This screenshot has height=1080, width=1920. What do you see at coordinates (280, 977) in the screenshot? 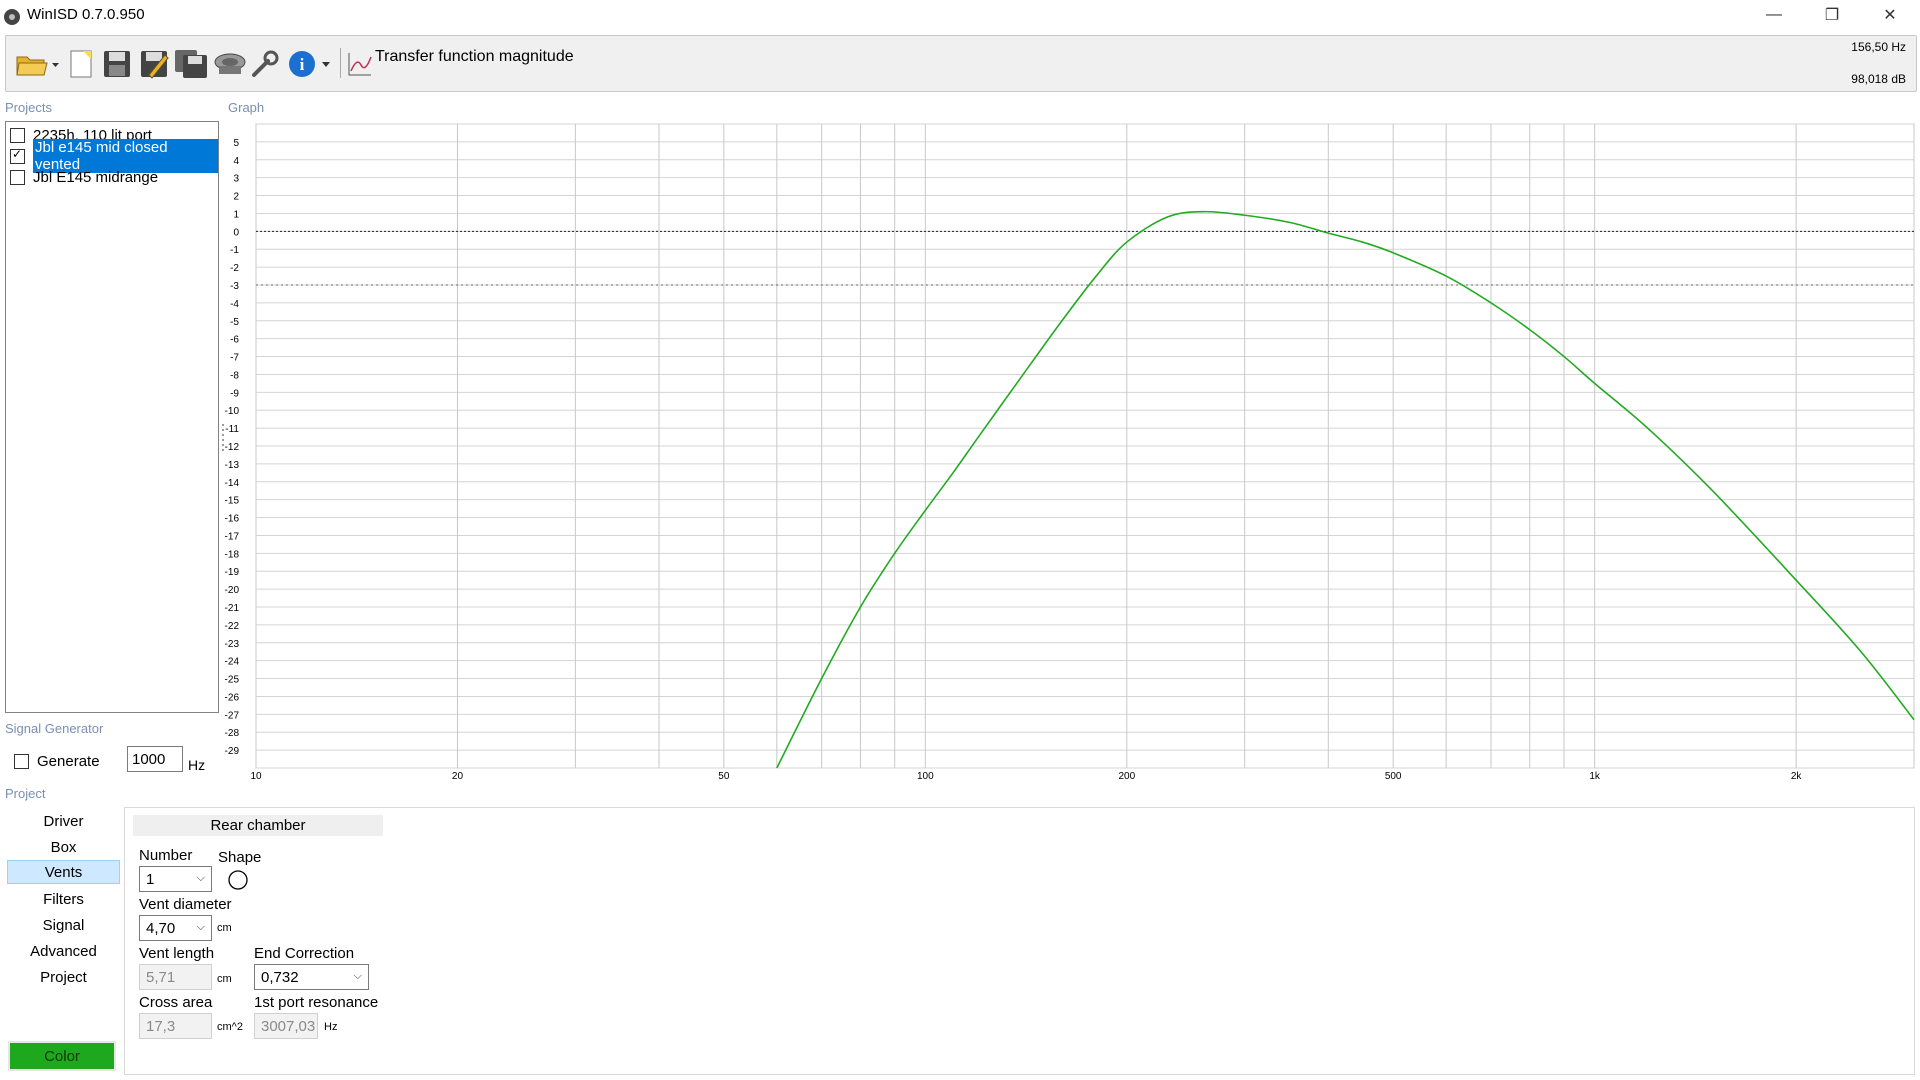
I see `end-correction-value: 0,732` at bounding box center [280, 977].